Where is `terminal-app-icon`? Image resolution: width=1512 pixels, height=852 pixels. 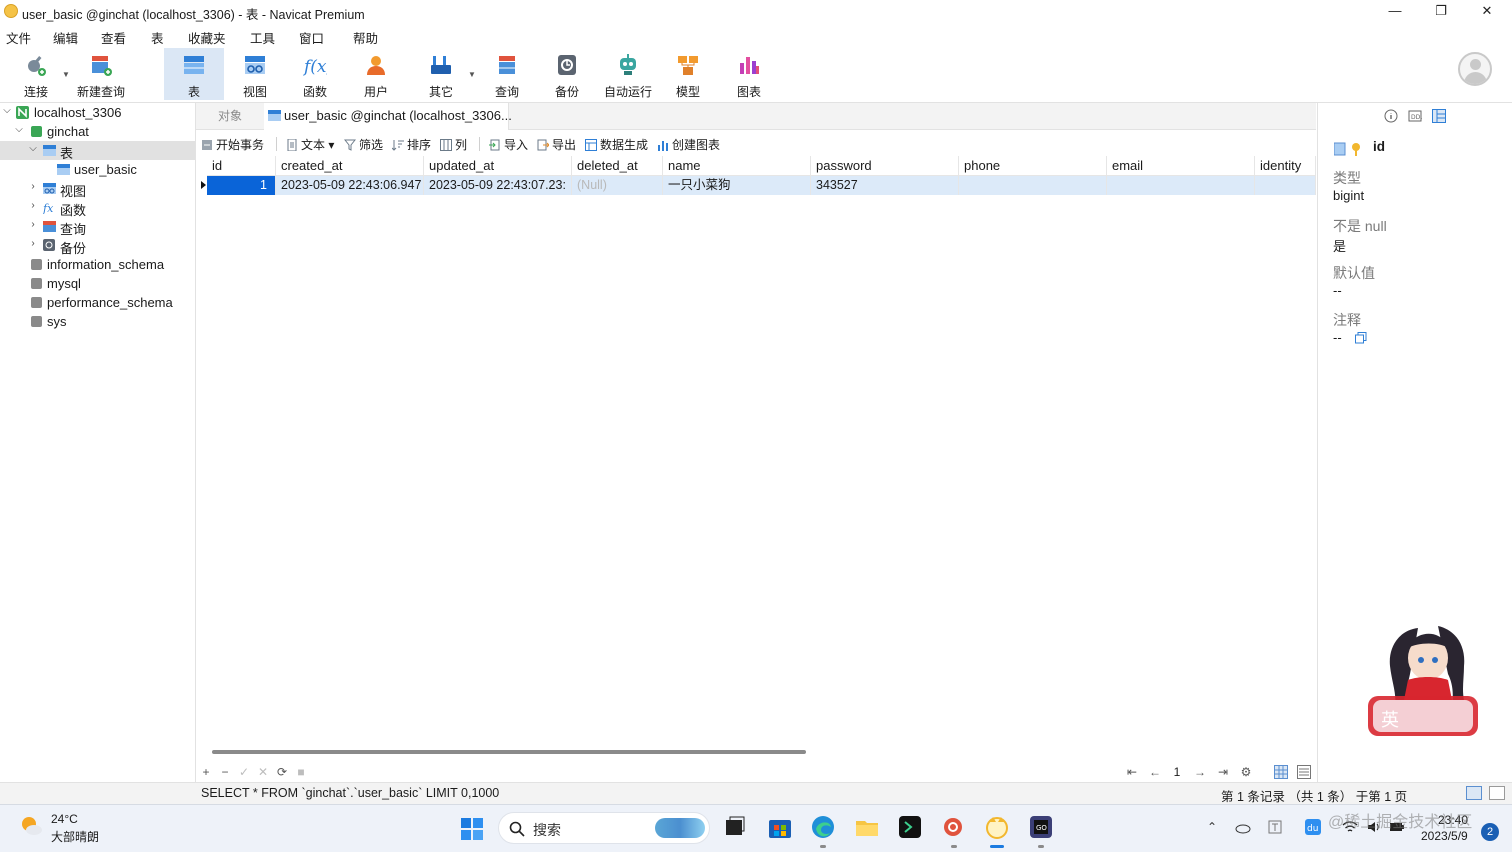
terminal-app-icon is located at coordinates (910, 827).